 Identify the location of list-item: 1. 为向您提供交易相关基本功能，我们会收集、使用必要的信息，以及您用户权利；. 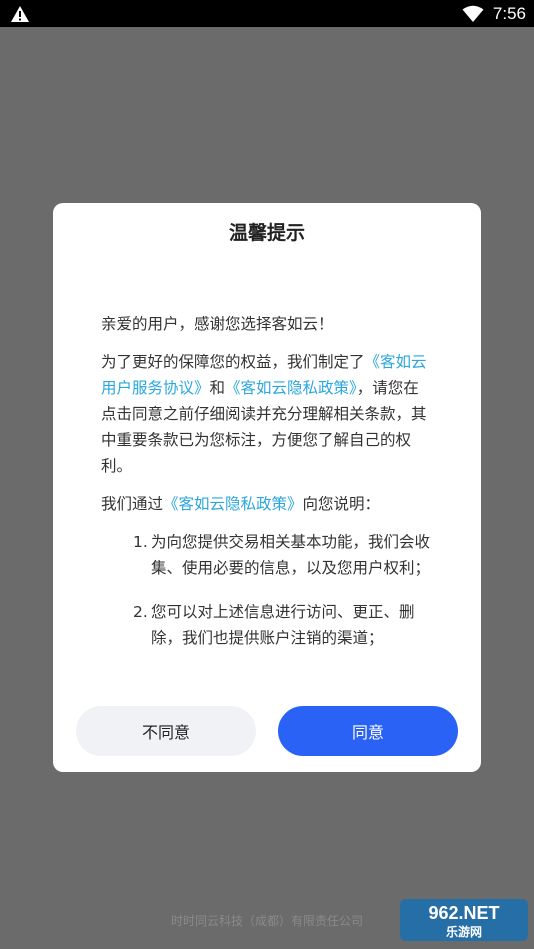
(282, 555).